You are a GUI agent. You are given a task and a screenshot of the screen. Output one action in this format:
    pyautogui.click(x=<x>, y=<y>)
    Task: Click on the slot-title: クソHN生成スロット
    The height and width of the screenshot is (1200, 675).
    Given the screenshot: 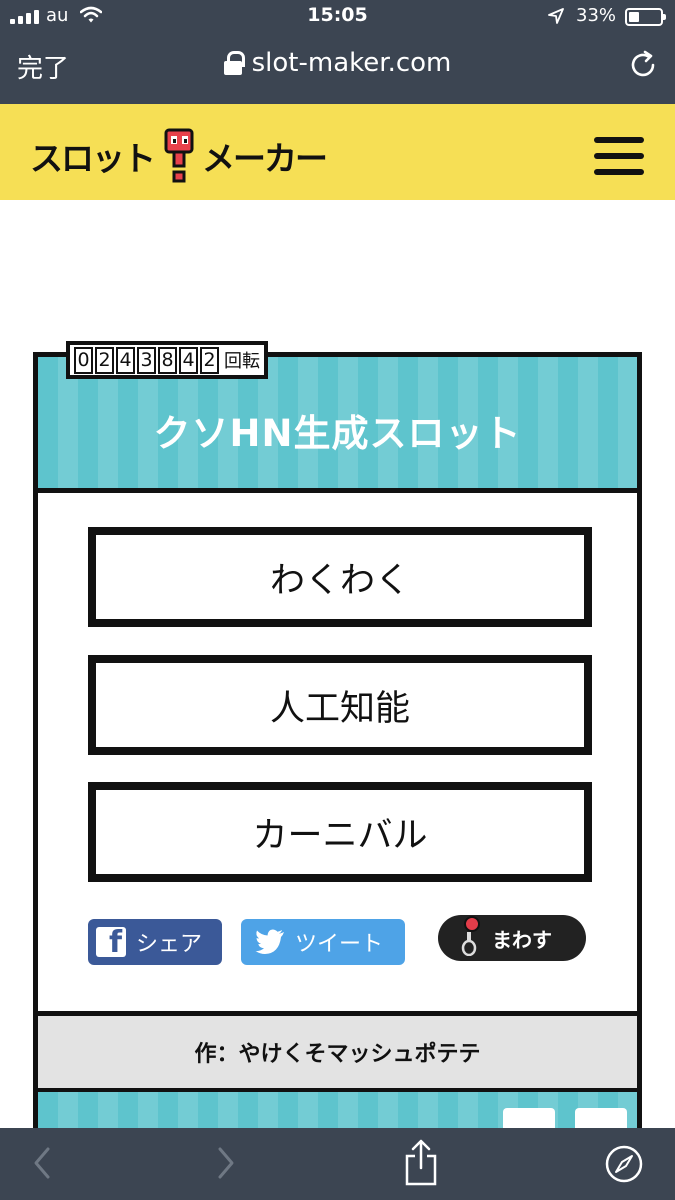 What is the action you would take?
    pyautogui.click(x=337, y=433)
    